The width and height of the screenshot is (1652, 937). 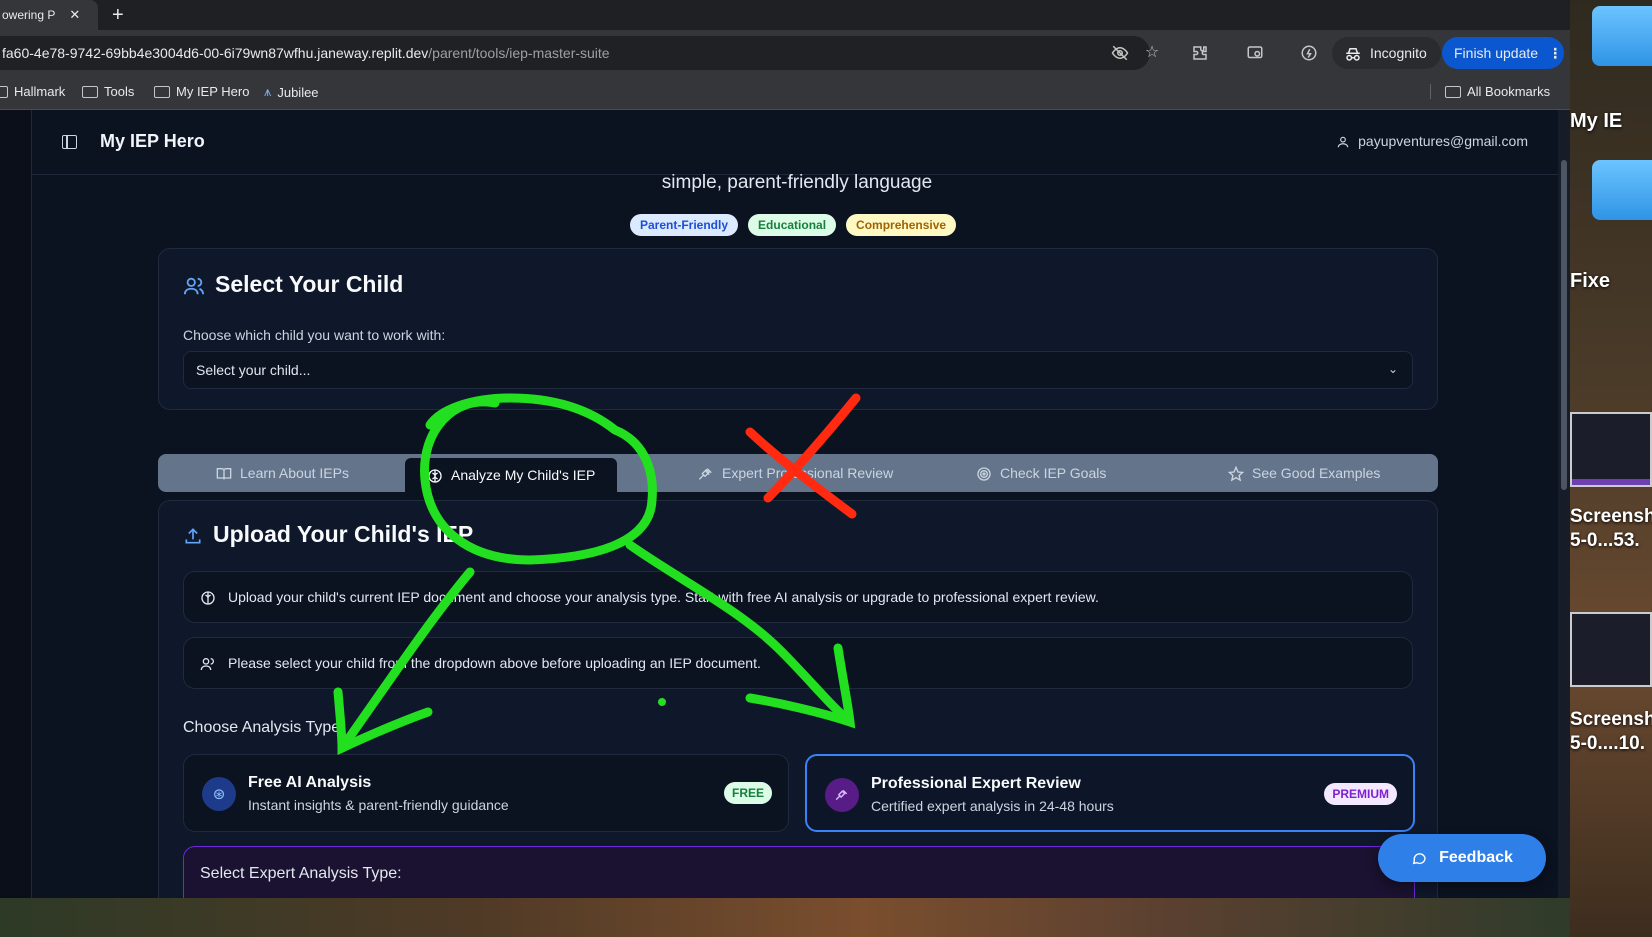 I want to click on desktop-background-strip, so click(x=785, y=917).